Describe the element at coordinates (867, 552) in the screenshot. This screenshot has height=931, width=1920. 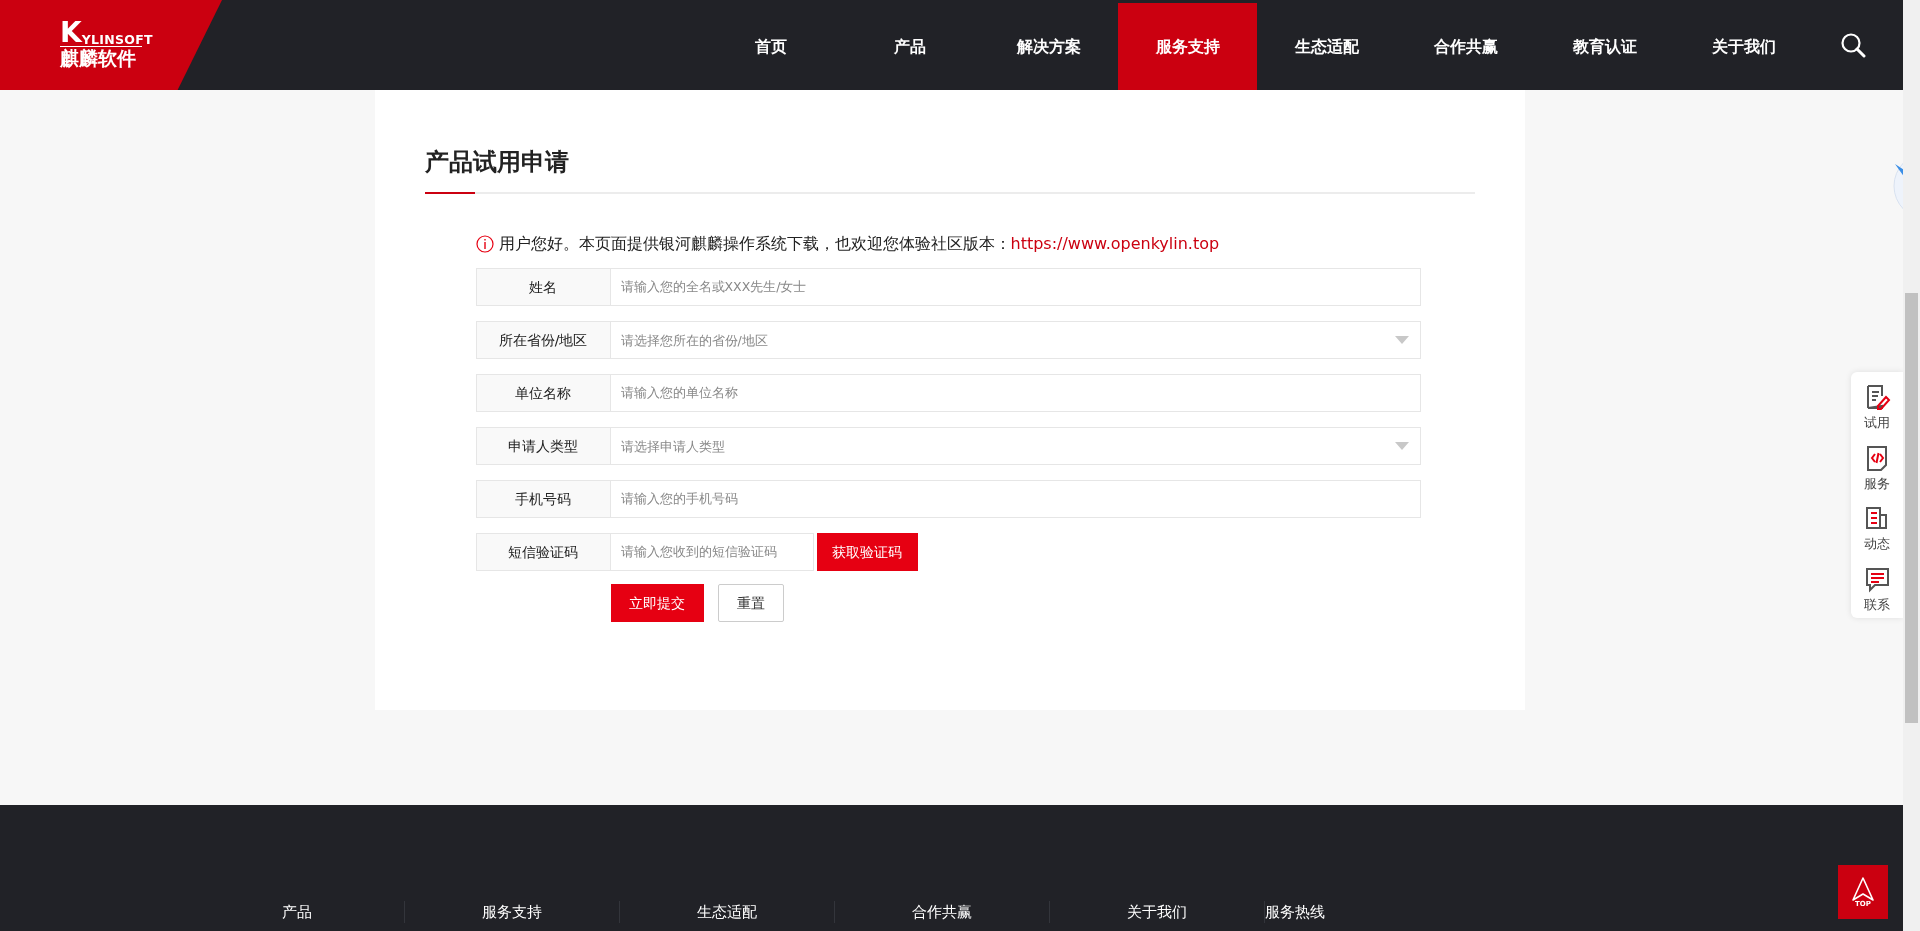
I see `get-code-button: 获取验证码` at that location.